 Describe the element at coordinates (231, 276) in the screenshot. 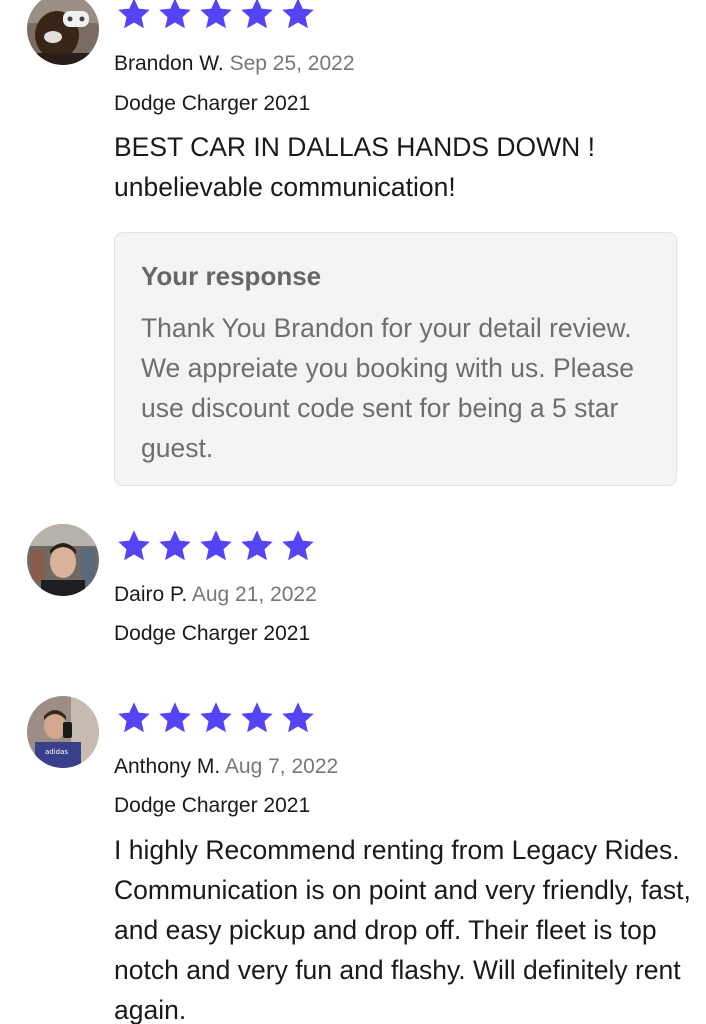

I see `response-title: Your response` at that location.